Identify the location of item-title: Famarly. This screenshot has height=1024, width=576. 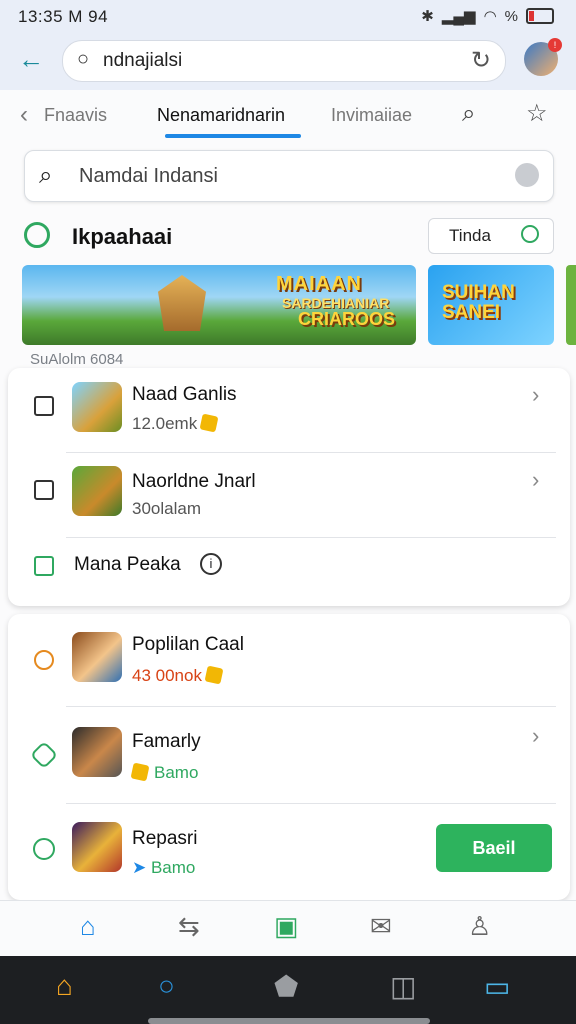
(166, 741).